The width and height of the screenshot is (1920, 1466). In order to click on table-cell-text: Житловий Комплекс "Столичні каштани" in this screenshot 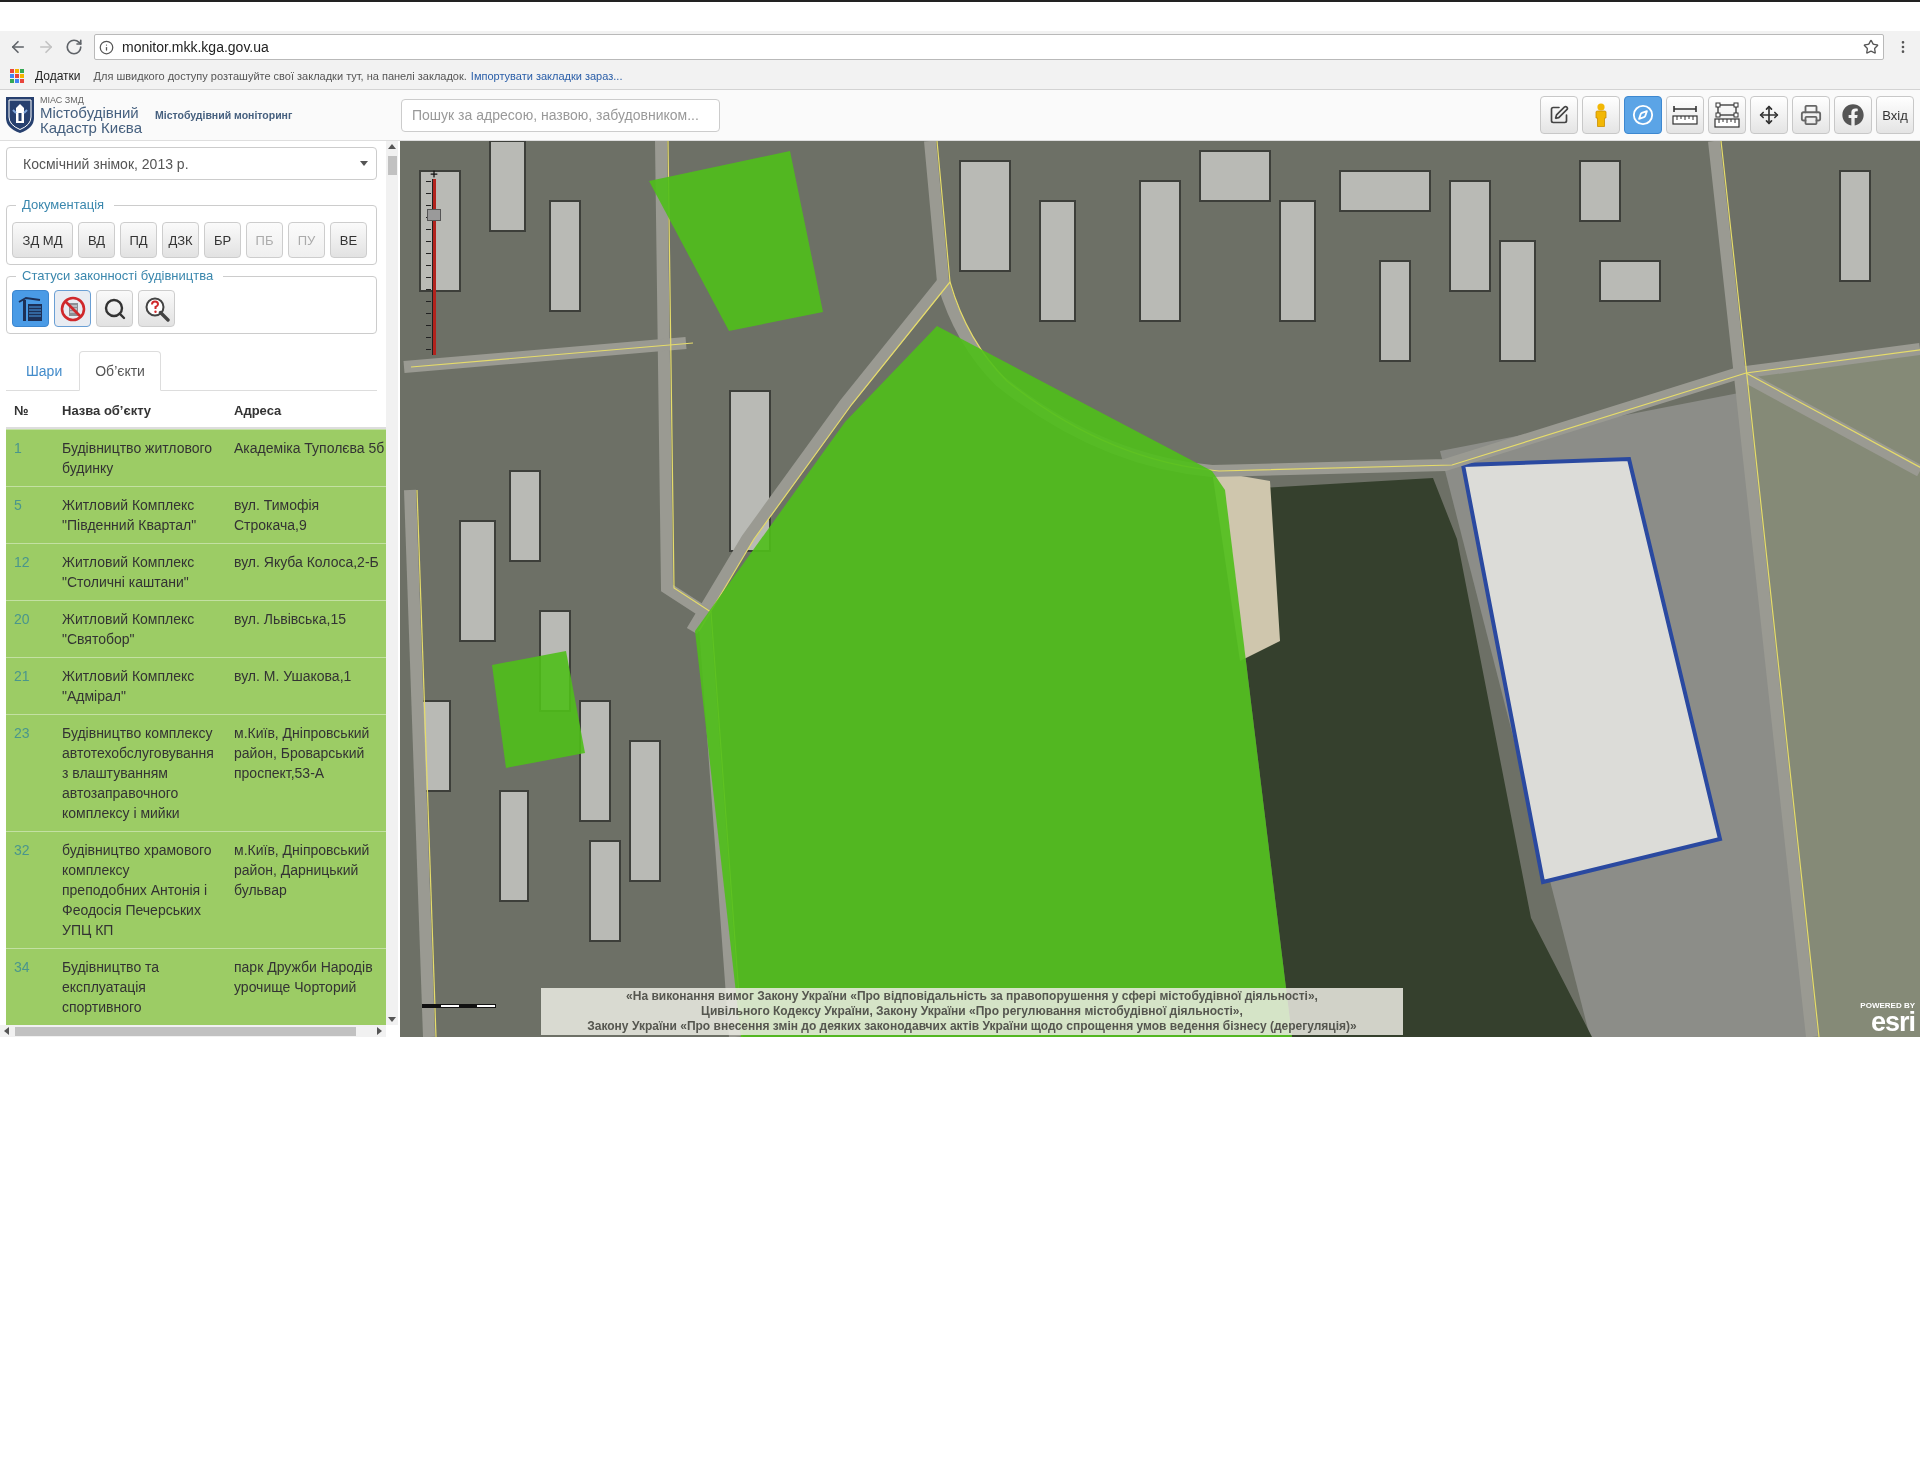, I will do `click(129, 572)`.